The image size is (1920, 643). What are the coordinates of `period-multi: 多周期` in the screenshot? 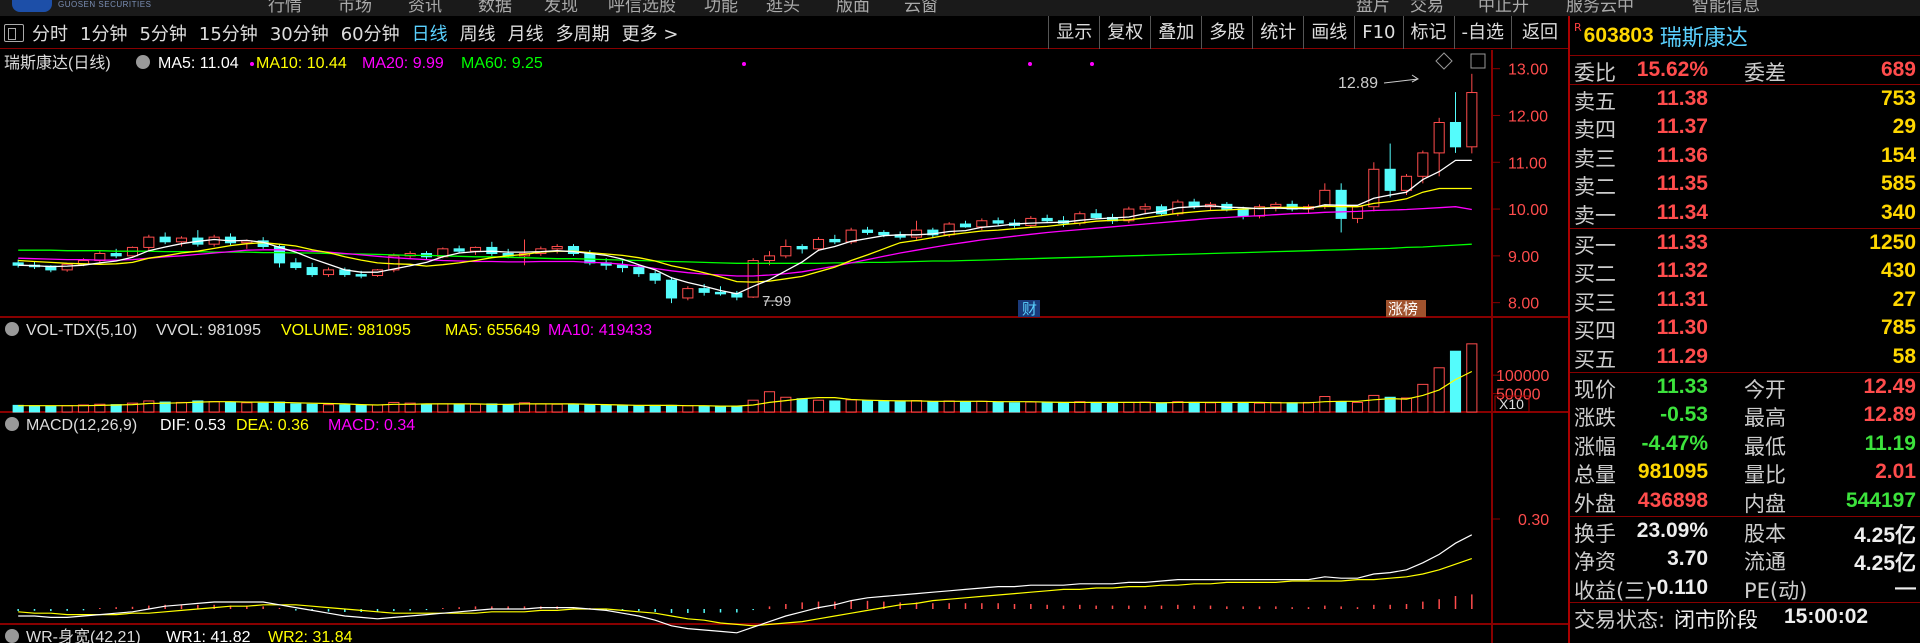 It's located at (583, 33).